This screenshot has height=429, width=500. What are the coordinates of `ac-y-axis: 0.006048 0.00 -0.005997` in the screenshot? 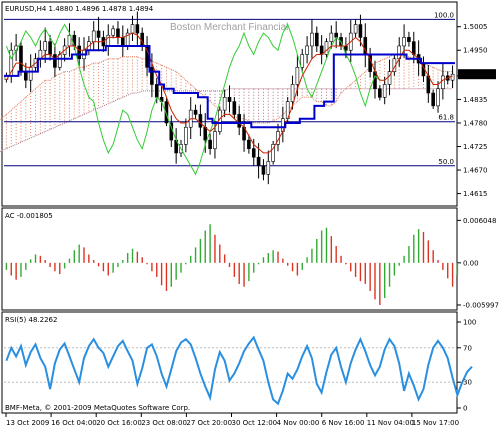 It's located at (478, 263).